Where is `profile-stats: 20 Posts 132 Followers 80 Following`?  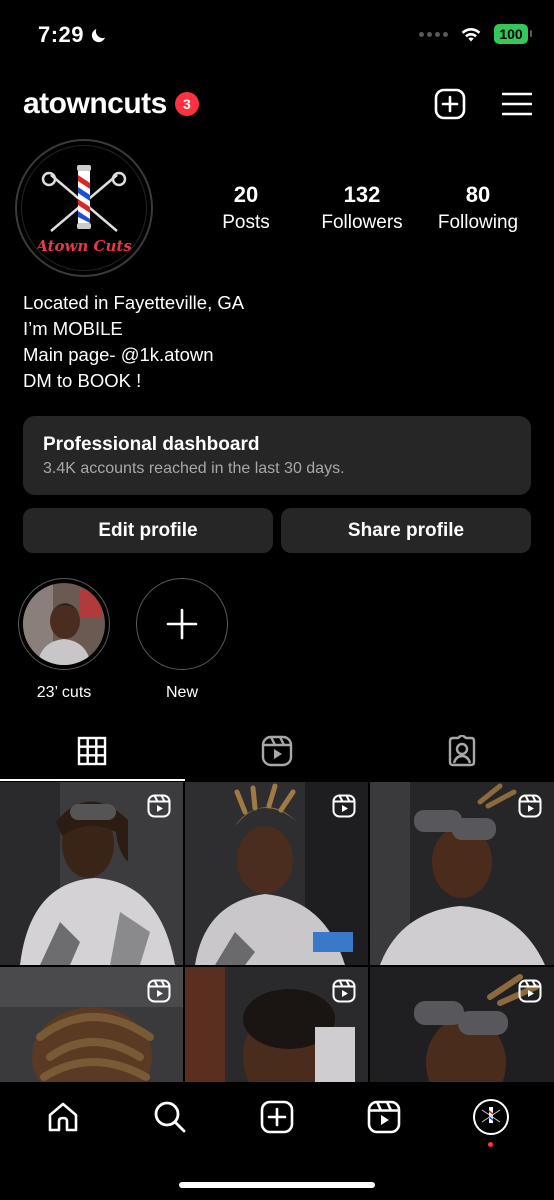
profile-stats: 20 Posts 132 Followers 80 Following is located at coordinates (362, 208).